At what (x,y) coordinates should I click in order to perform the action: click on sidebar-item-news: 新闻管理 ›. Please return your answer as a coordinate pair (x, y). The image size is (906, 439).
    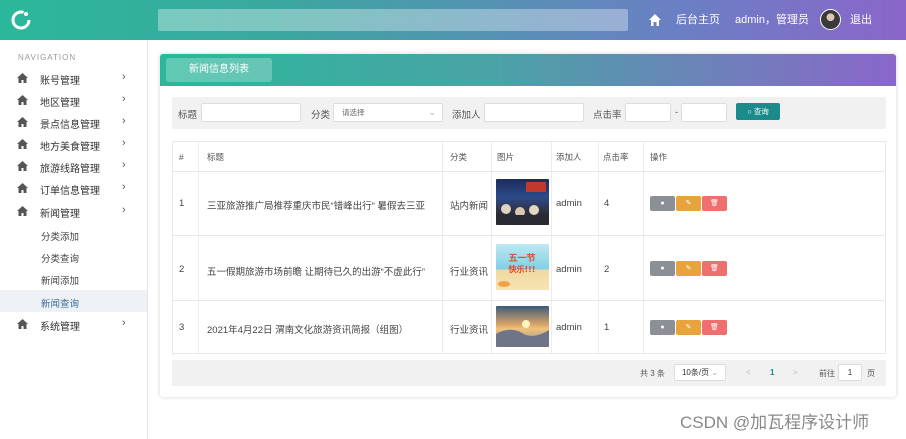
    Looking at the image, I should click on (73, 211).